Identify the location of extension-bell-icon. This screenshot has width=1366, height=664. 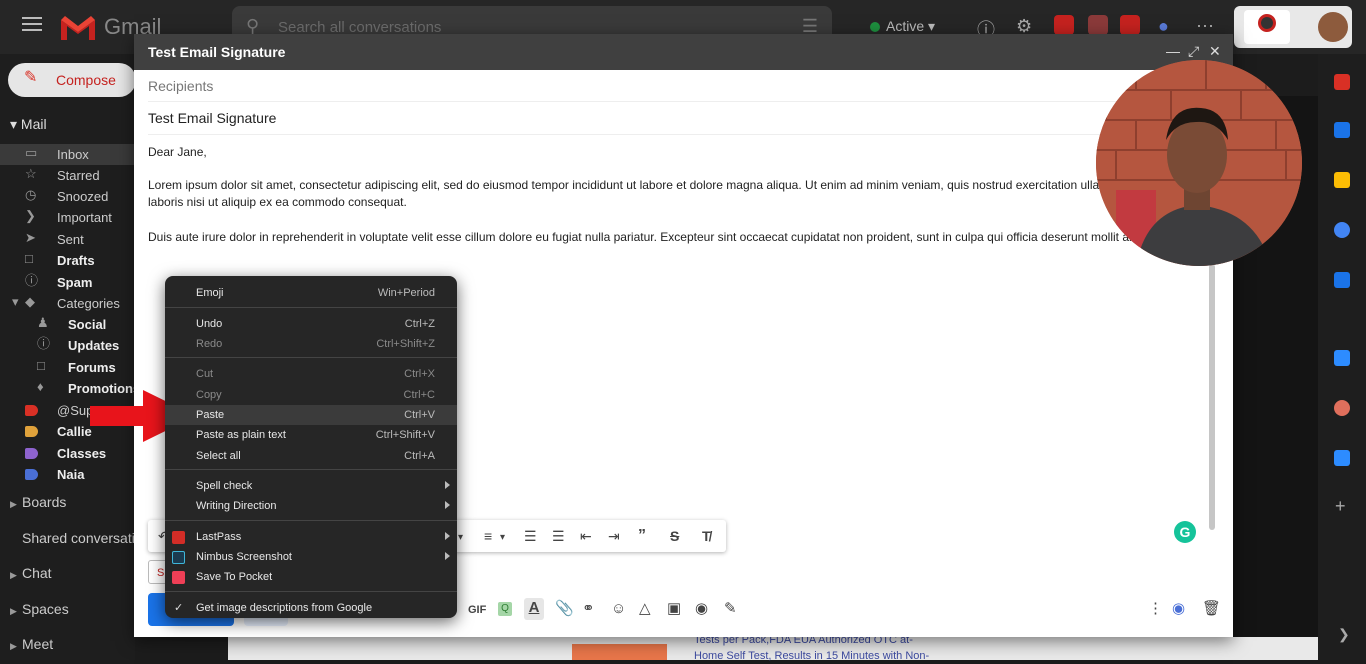
(1064, 25).